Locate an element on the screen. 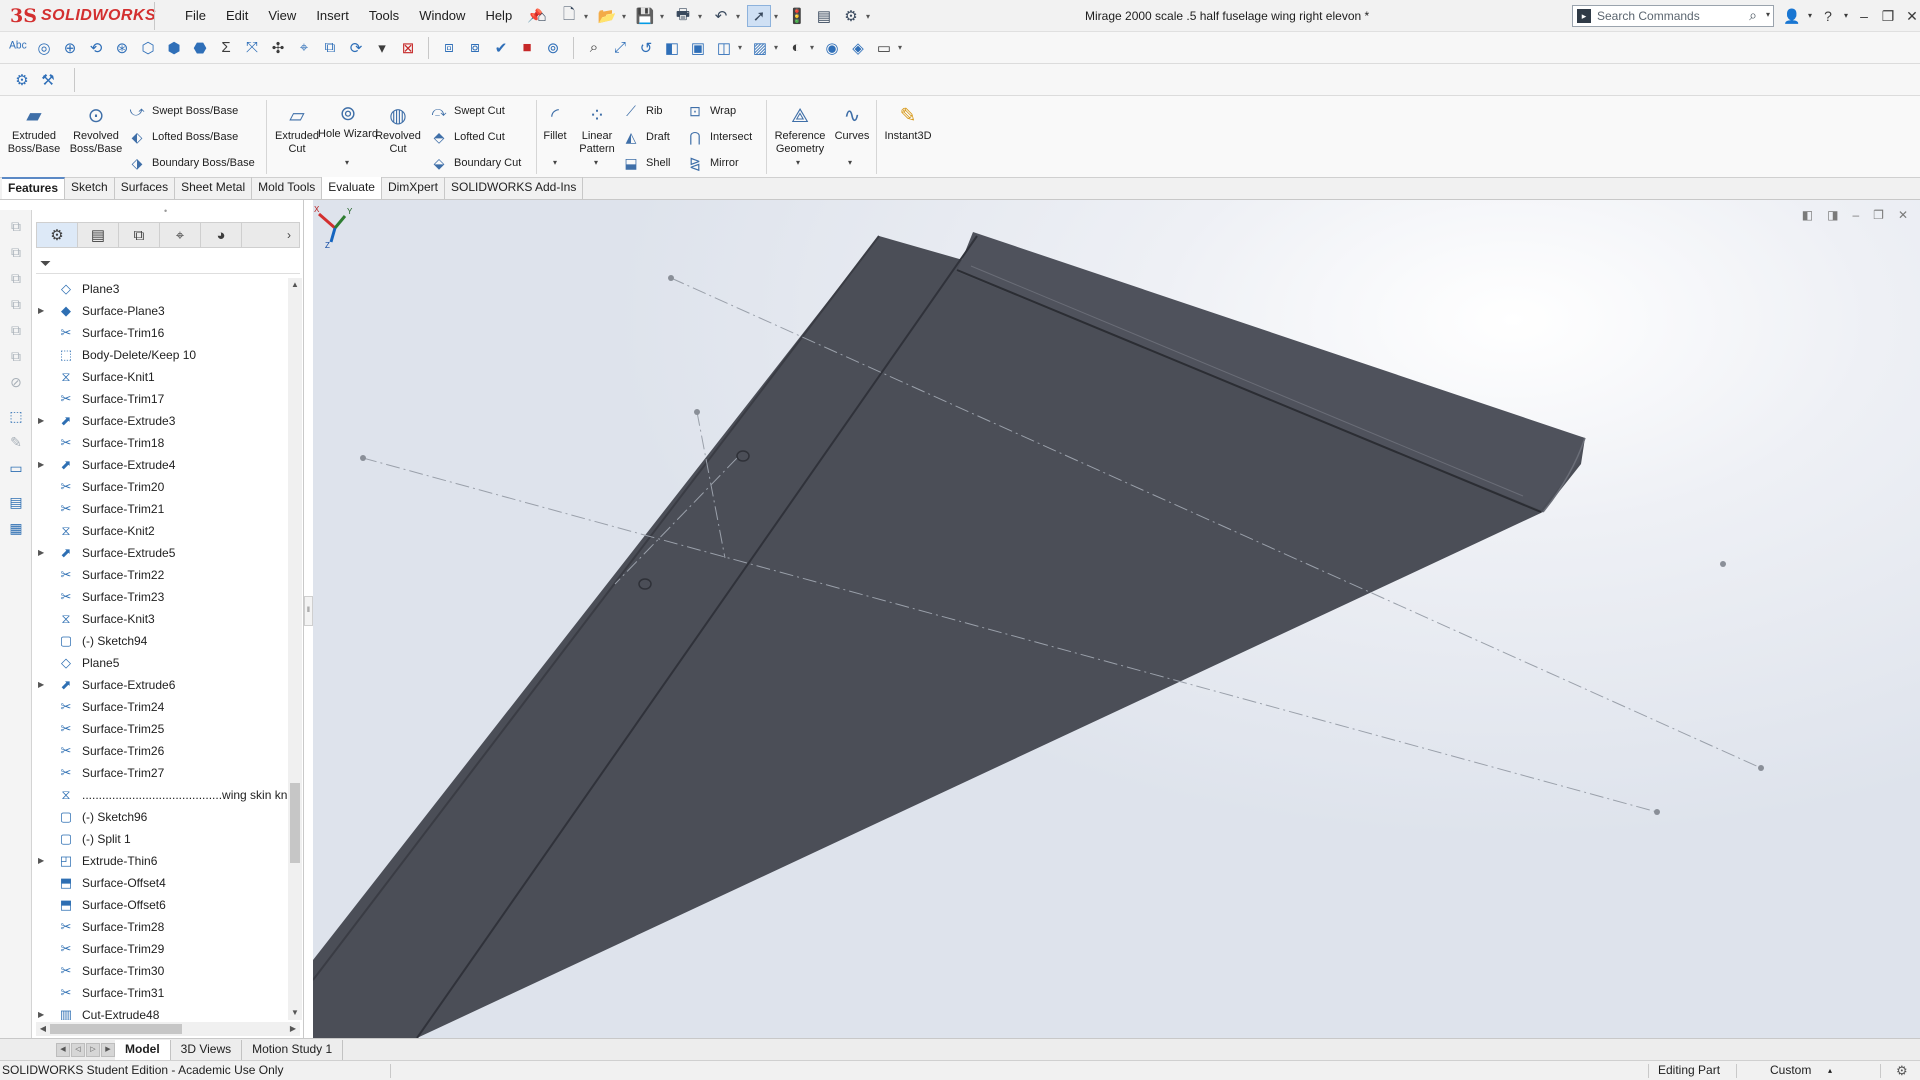 The width and height of the screenshot is (1920, 1080). previous-view-icon: ↺ is located at coordinates (646, 48).